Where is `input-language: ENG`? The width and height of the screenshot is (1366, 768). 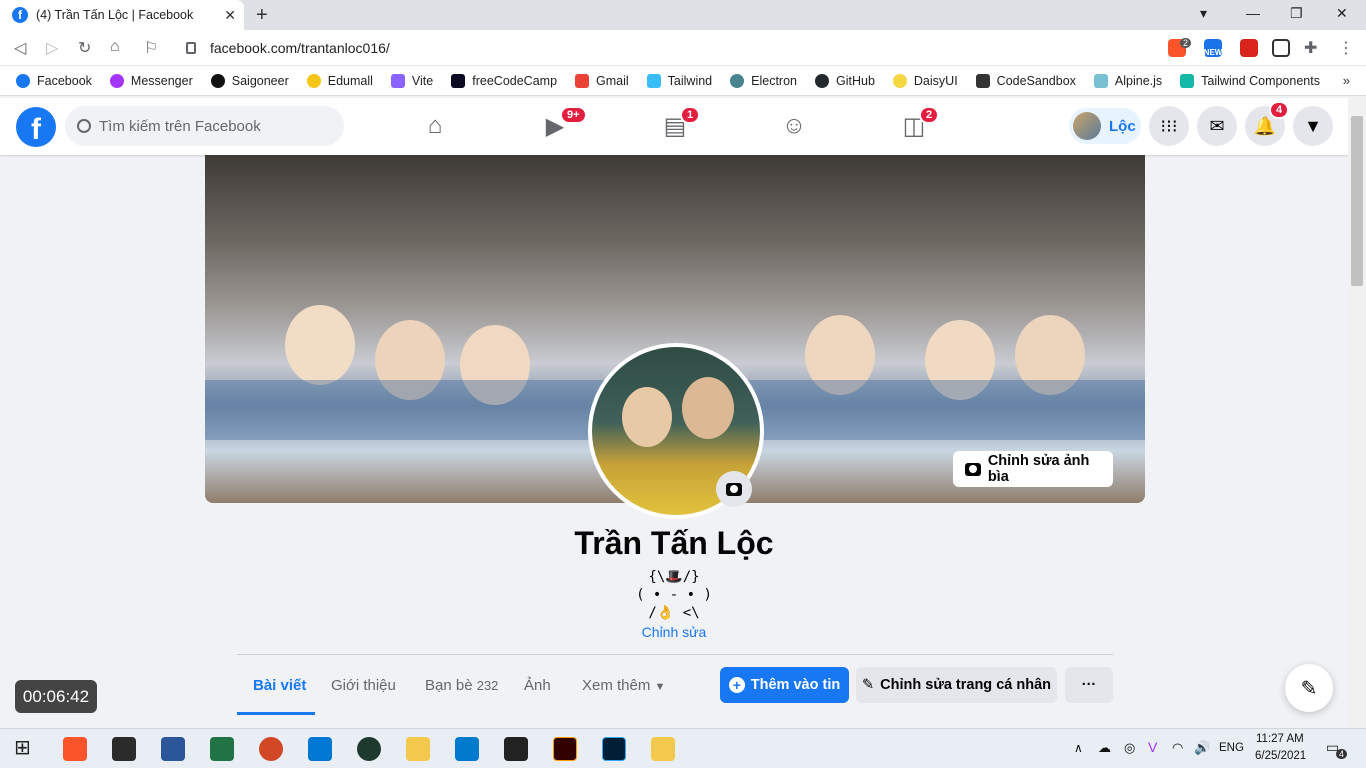 input-language: ENG is located at coordinates (1231, 748).